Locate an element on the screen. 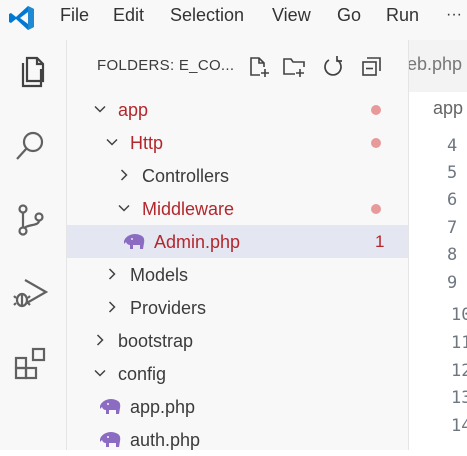 The width and height of the screenshot is (467, 456). line-number: 5 is located at coordinates (452, 173).